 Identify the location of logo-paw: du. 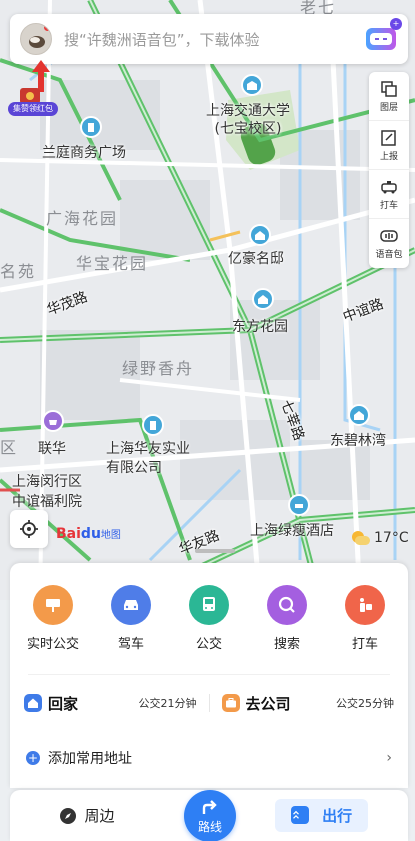
(90, 534).